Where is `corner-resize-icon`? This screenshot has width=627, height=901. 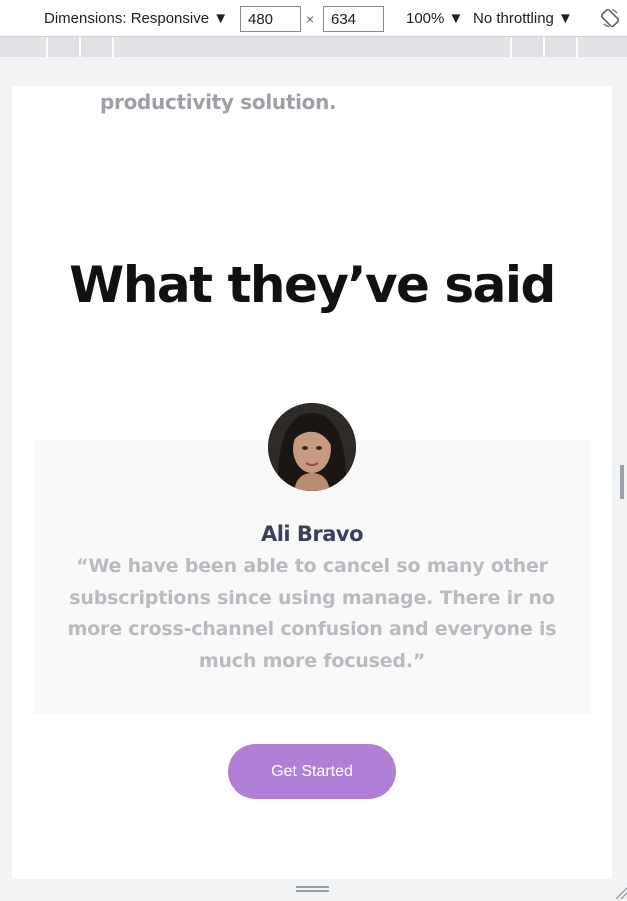
corner-resize-icon is located at coordinates (620, 893).